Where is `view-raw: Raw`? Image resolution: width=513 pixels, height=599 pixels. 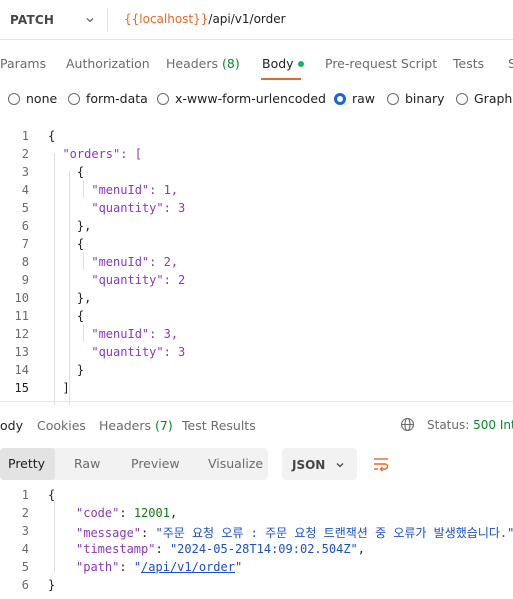 view-raw: Raw is located at coordinates (87, 464).